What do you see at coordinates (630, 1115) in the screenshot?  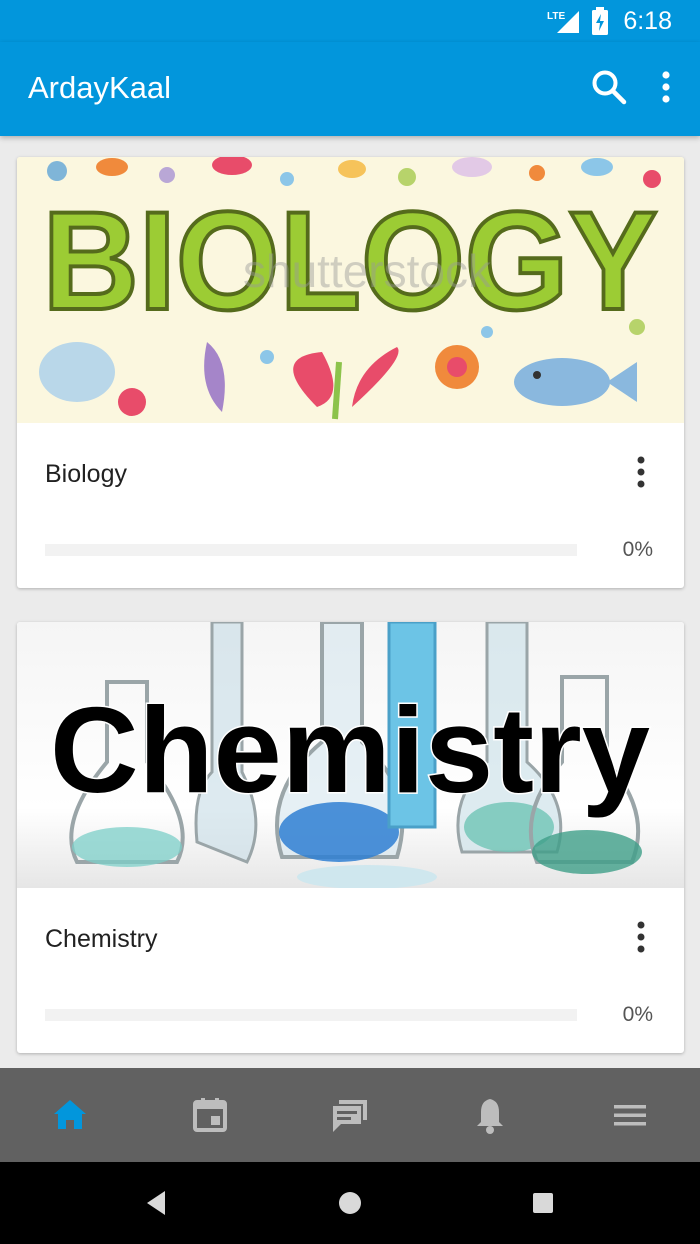 I see `menu-icon` at bounding box center [630, 1115].